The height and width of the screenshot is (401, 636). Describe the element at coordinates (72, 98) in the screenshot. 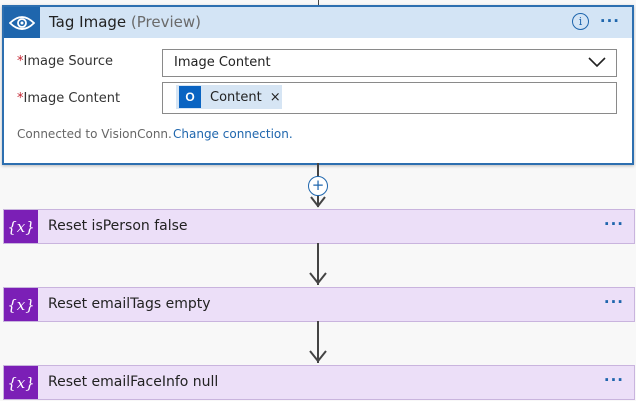

I see `image-content-label-text: Image Content` at that location.